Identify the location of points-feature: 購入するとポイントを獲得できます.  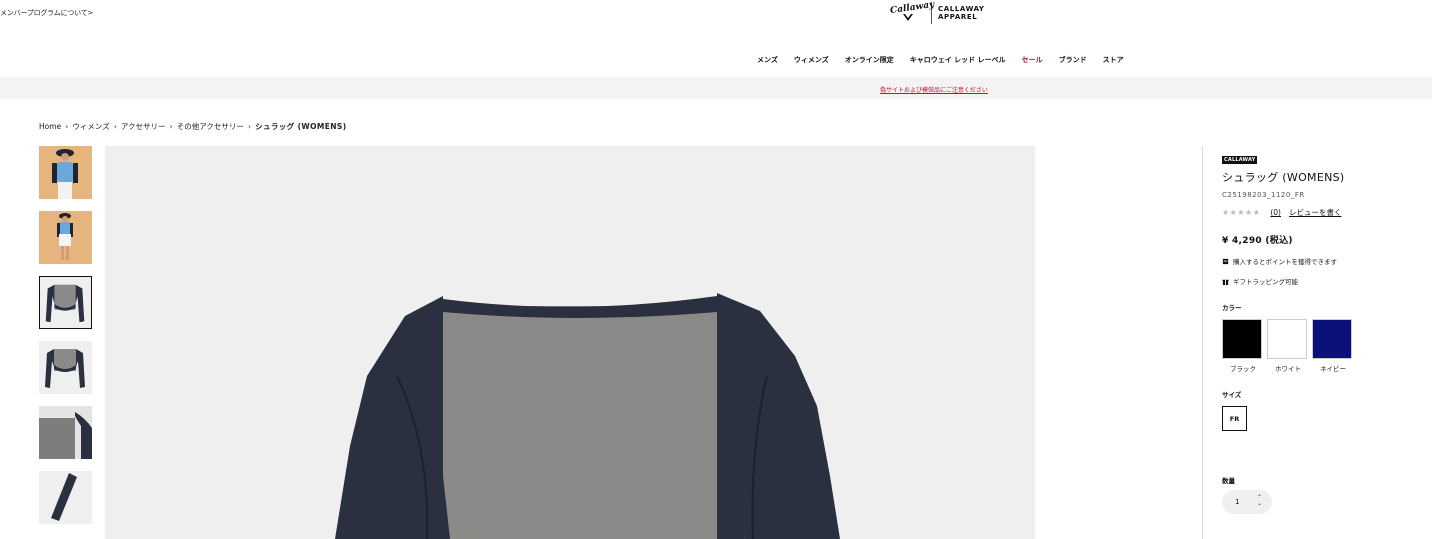
(1322, 261).